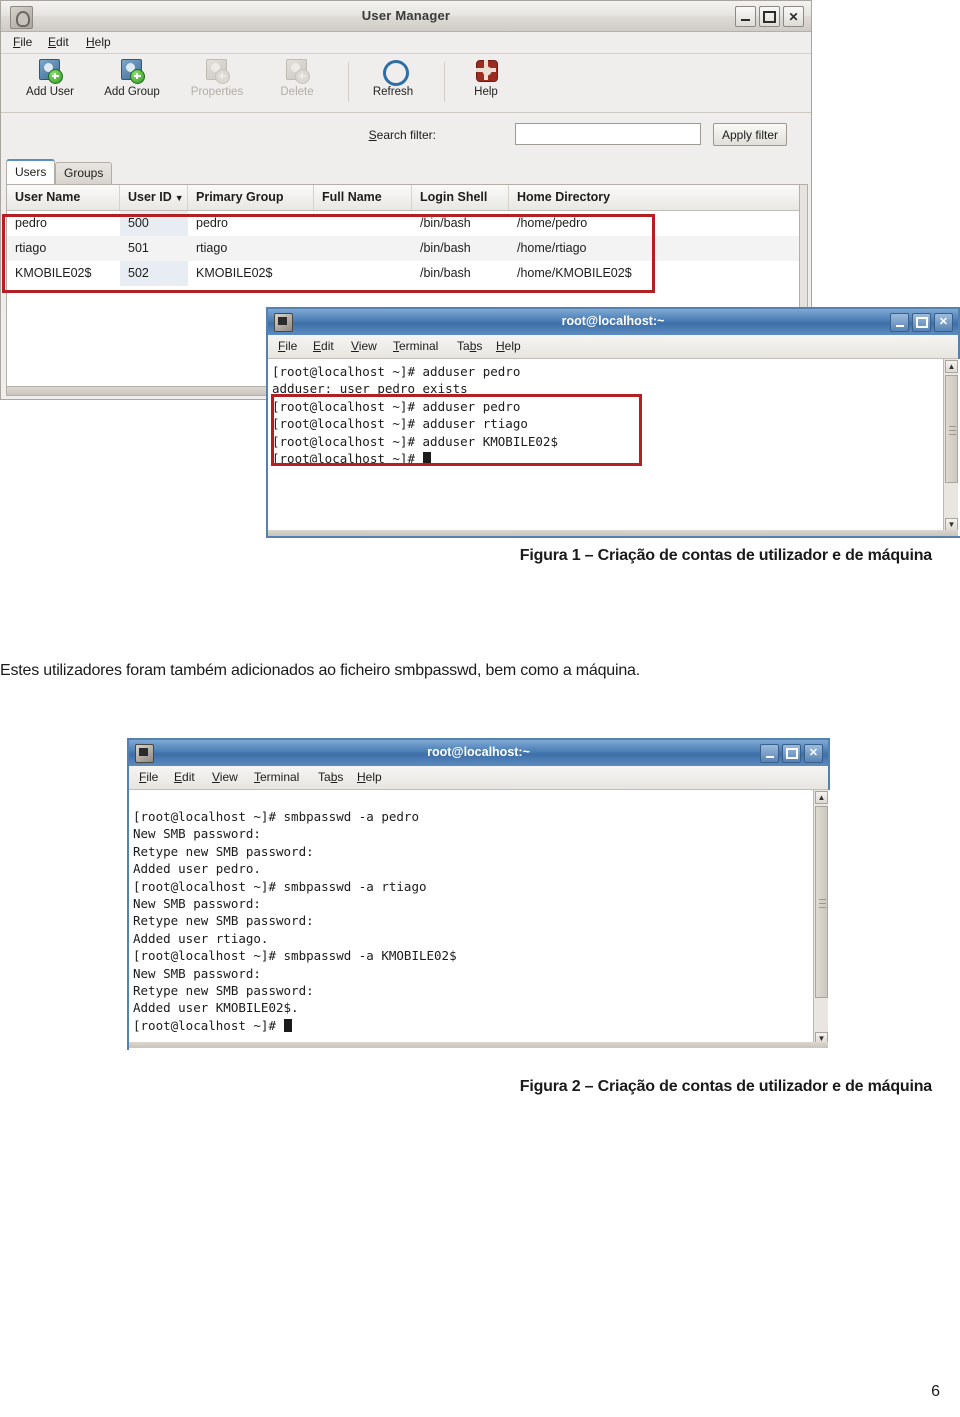  Describe the element at coordinates (31, 171) in the screenshot. I see `tab-users: Users` at that location.